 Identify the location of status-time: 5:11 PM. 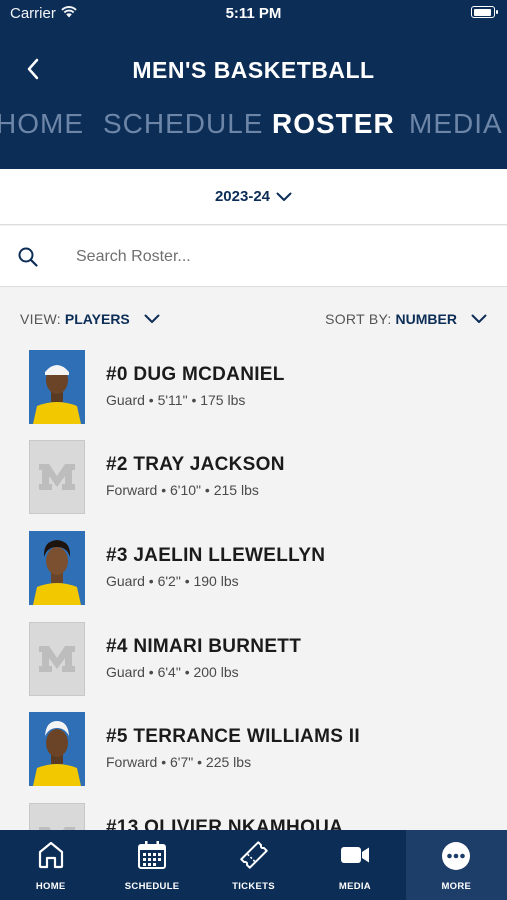
(253, 13).